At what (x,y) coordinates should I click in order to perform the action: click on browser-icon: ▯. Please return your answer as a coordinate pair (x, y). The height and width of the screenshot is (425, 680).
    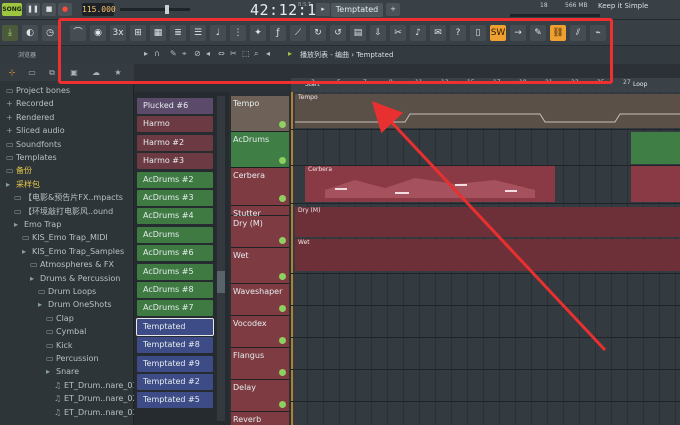
    Looking at the image, I should click on (478, 33).